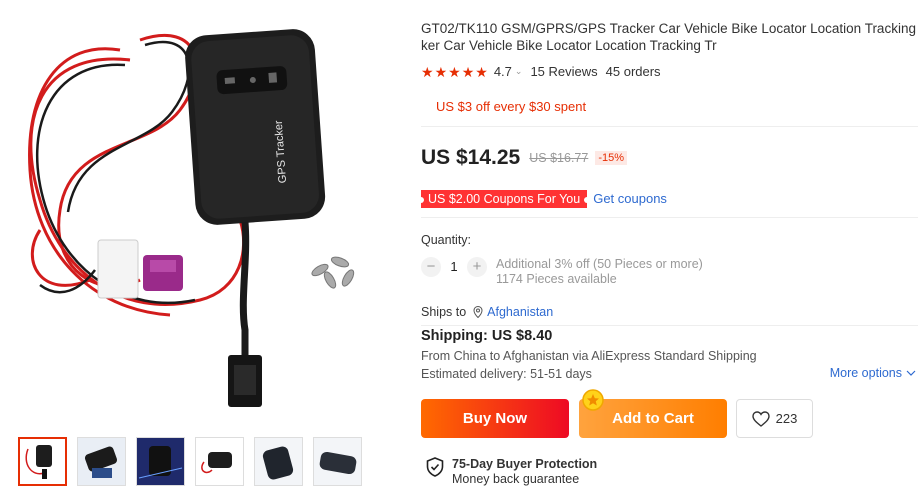 Image resolution: width=918 pixels, height=494 pixels. I want to click on quantity-label: Quantity:, so click(446, 240).